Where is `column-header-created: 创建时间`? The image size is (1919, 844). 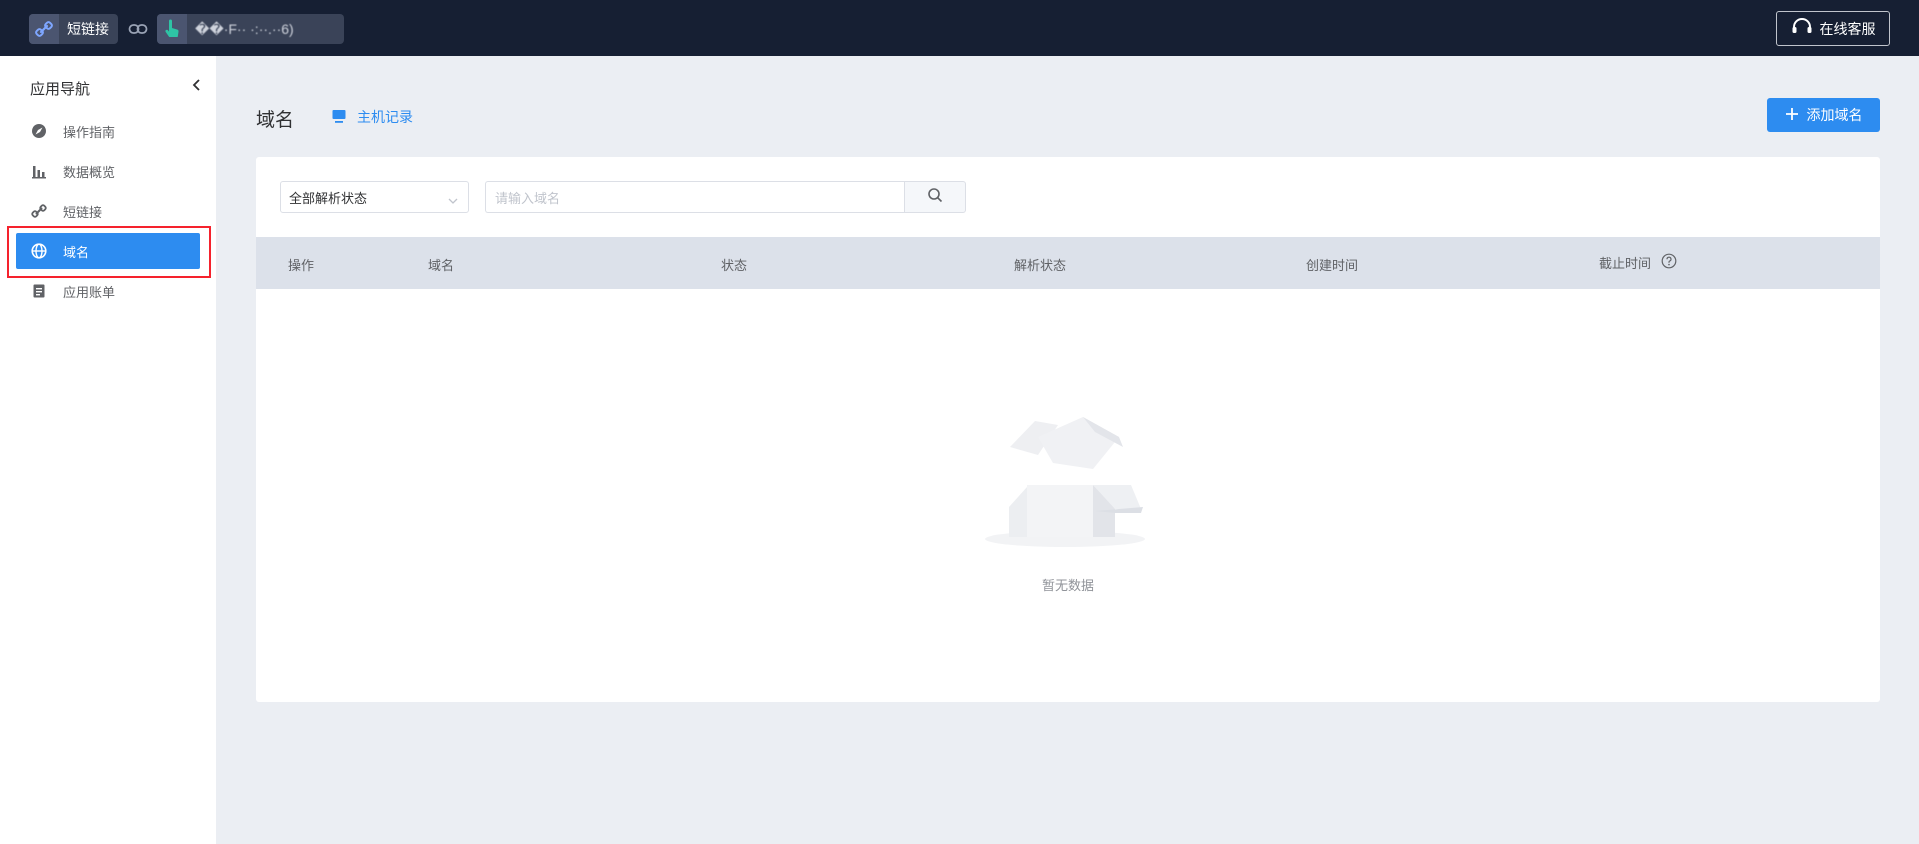 column-header-created: 创建时间 is located at coordinates (1332, 265).